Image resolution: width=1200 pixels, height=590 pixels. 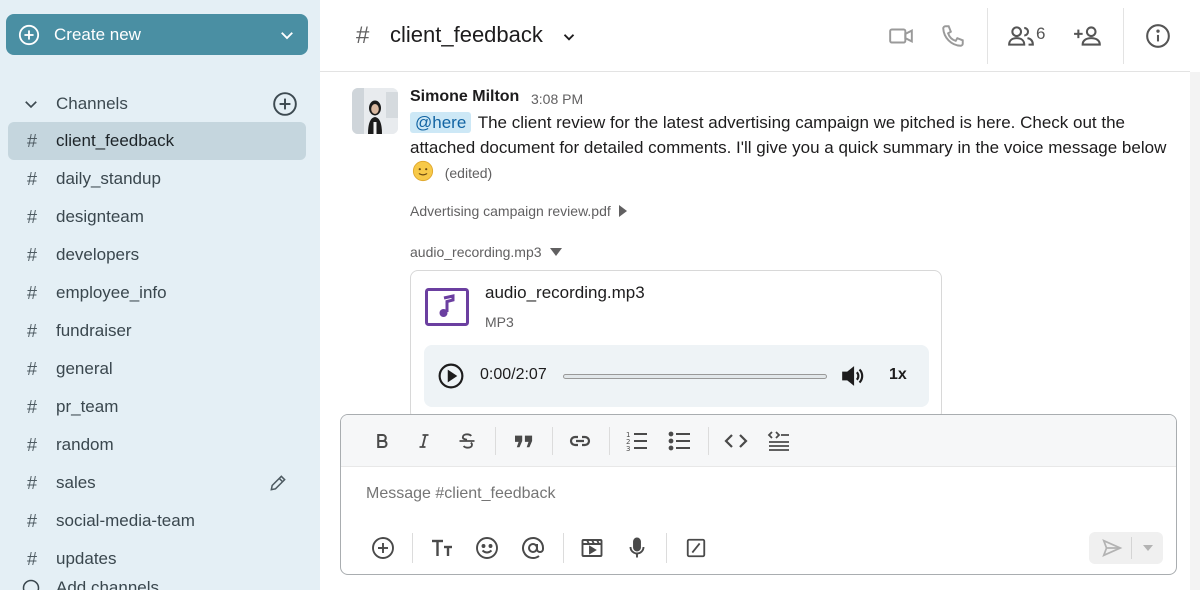 I want to click on sidebar-item-social-media-team: # social-media-team, so click(x=157, y=521).